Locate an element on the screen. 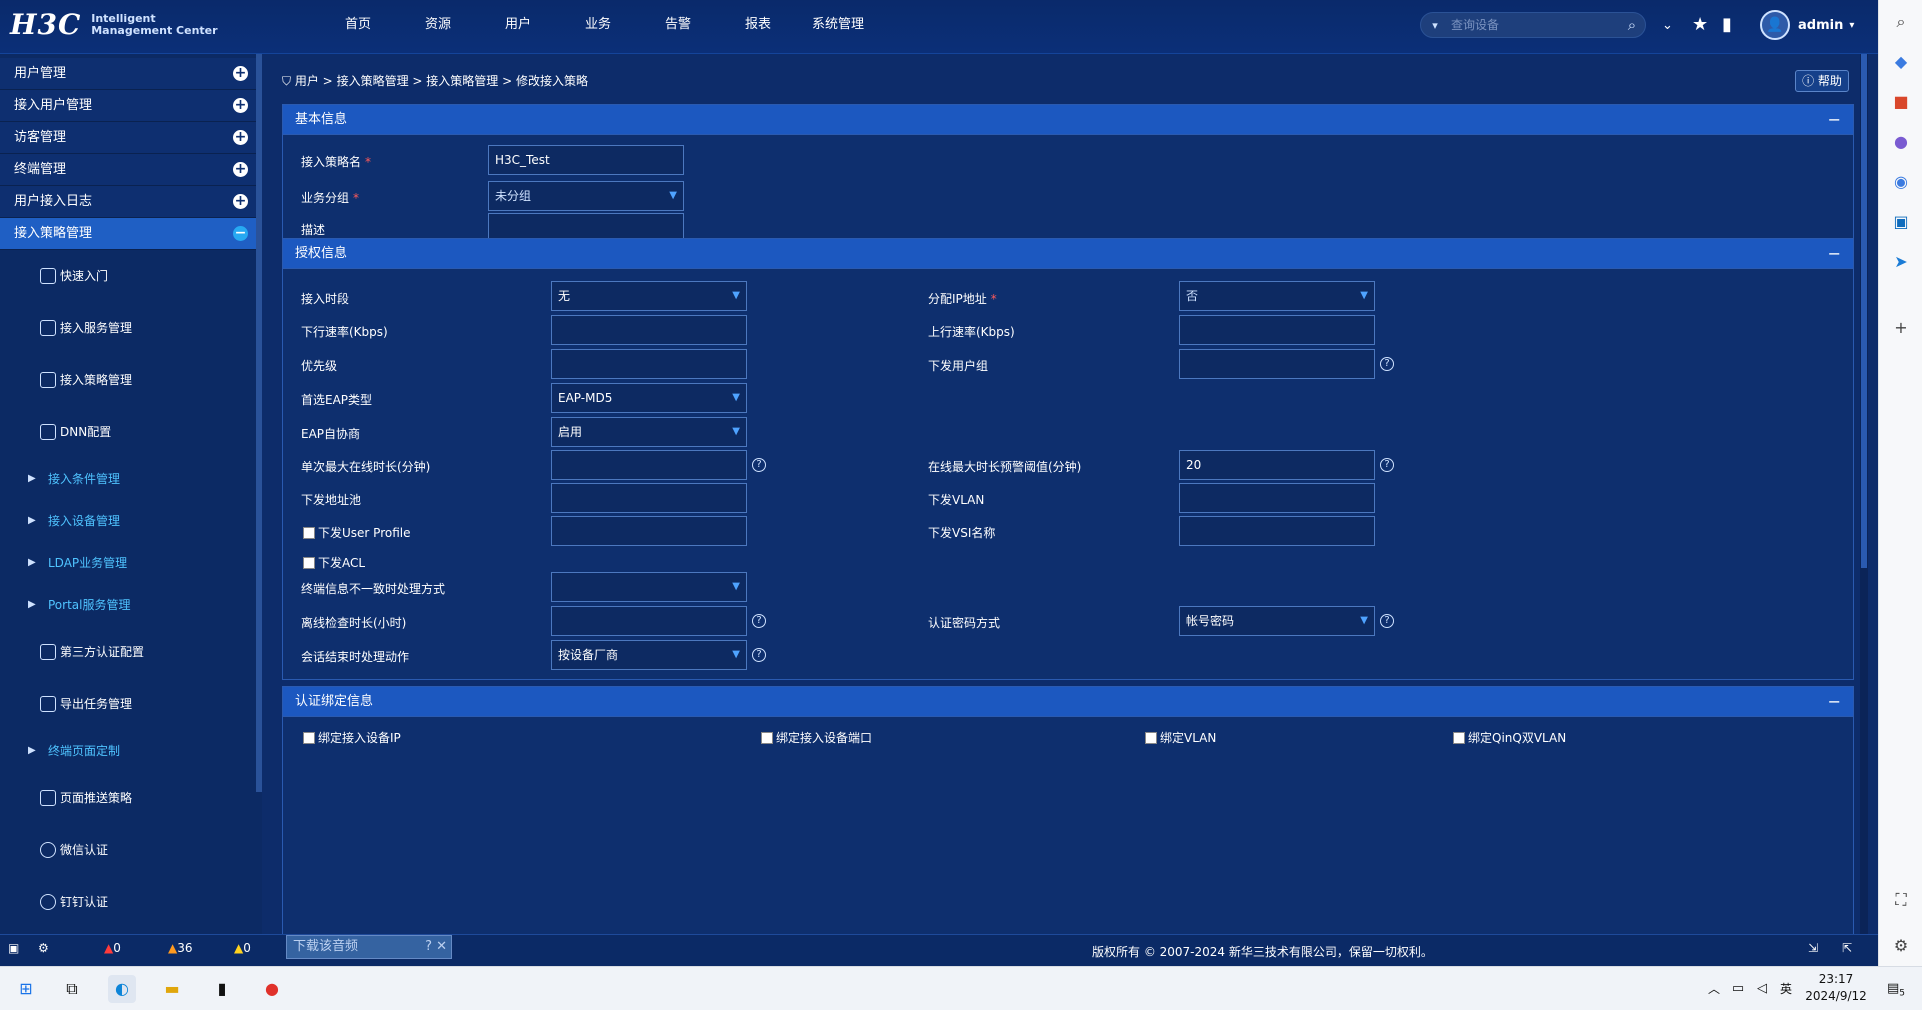 This screenshot has width=1922, height=1010. copilot-icon: ◉ is located at coordinates (1901, 182).